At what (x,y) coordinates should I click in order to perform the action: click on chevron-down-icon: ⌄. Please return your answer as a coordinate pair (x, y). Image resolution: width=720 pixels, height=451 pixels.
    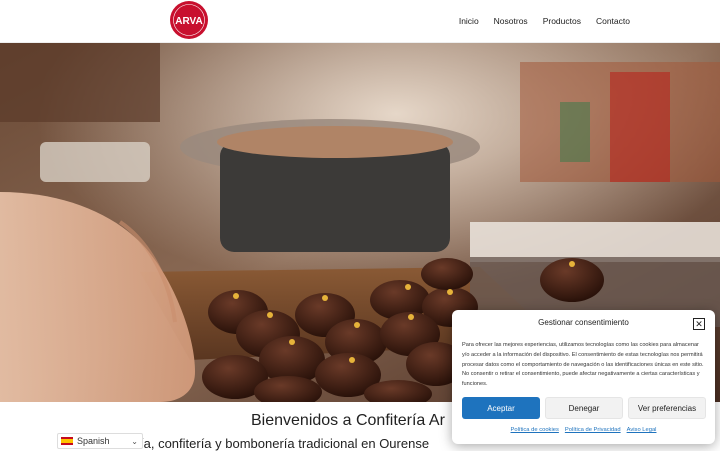
    Looking at the image, I should click on (134, 441).